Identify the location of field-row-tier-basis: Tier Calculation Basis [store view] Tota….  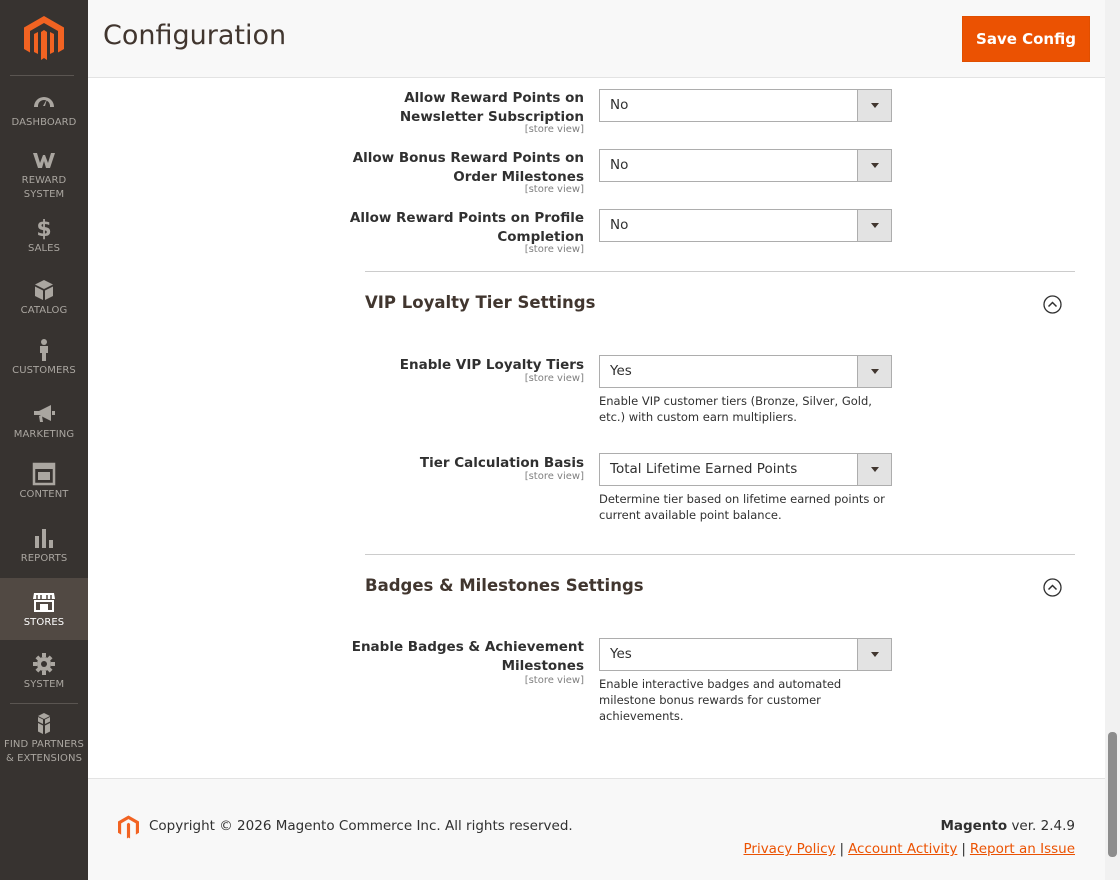
(720, 493).